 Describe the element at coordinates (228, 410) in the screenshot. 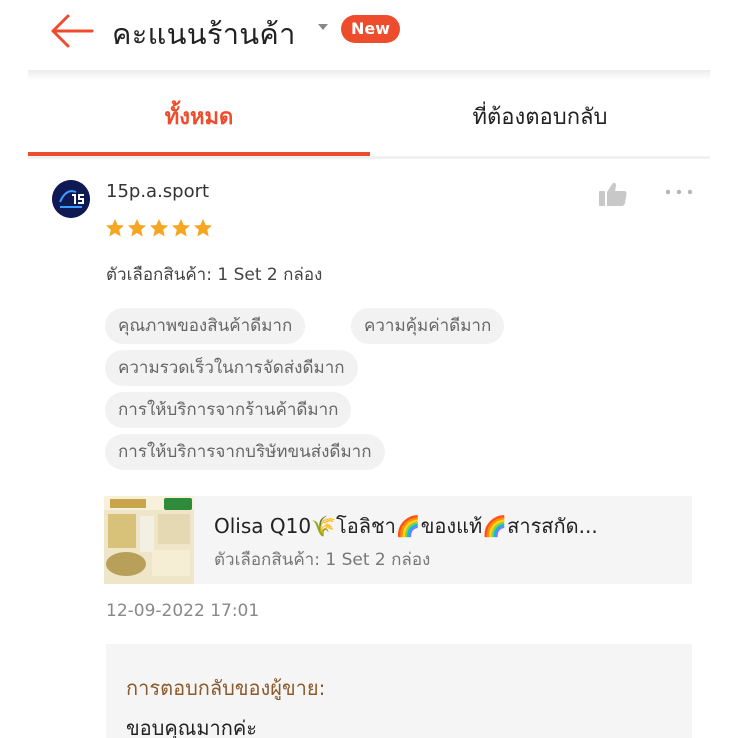

I see `review-tag: การให้บริการจากร้านค้าดีมาก` at that location.